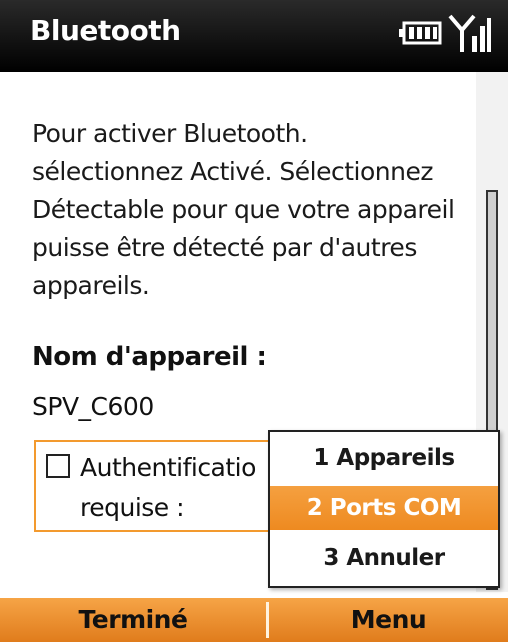 The width and height of the screenshot is (508, 642). What do you see at coordinates (420, 33) in the screenshot?
I see `battery-icon` at bounding box center [420, 33].